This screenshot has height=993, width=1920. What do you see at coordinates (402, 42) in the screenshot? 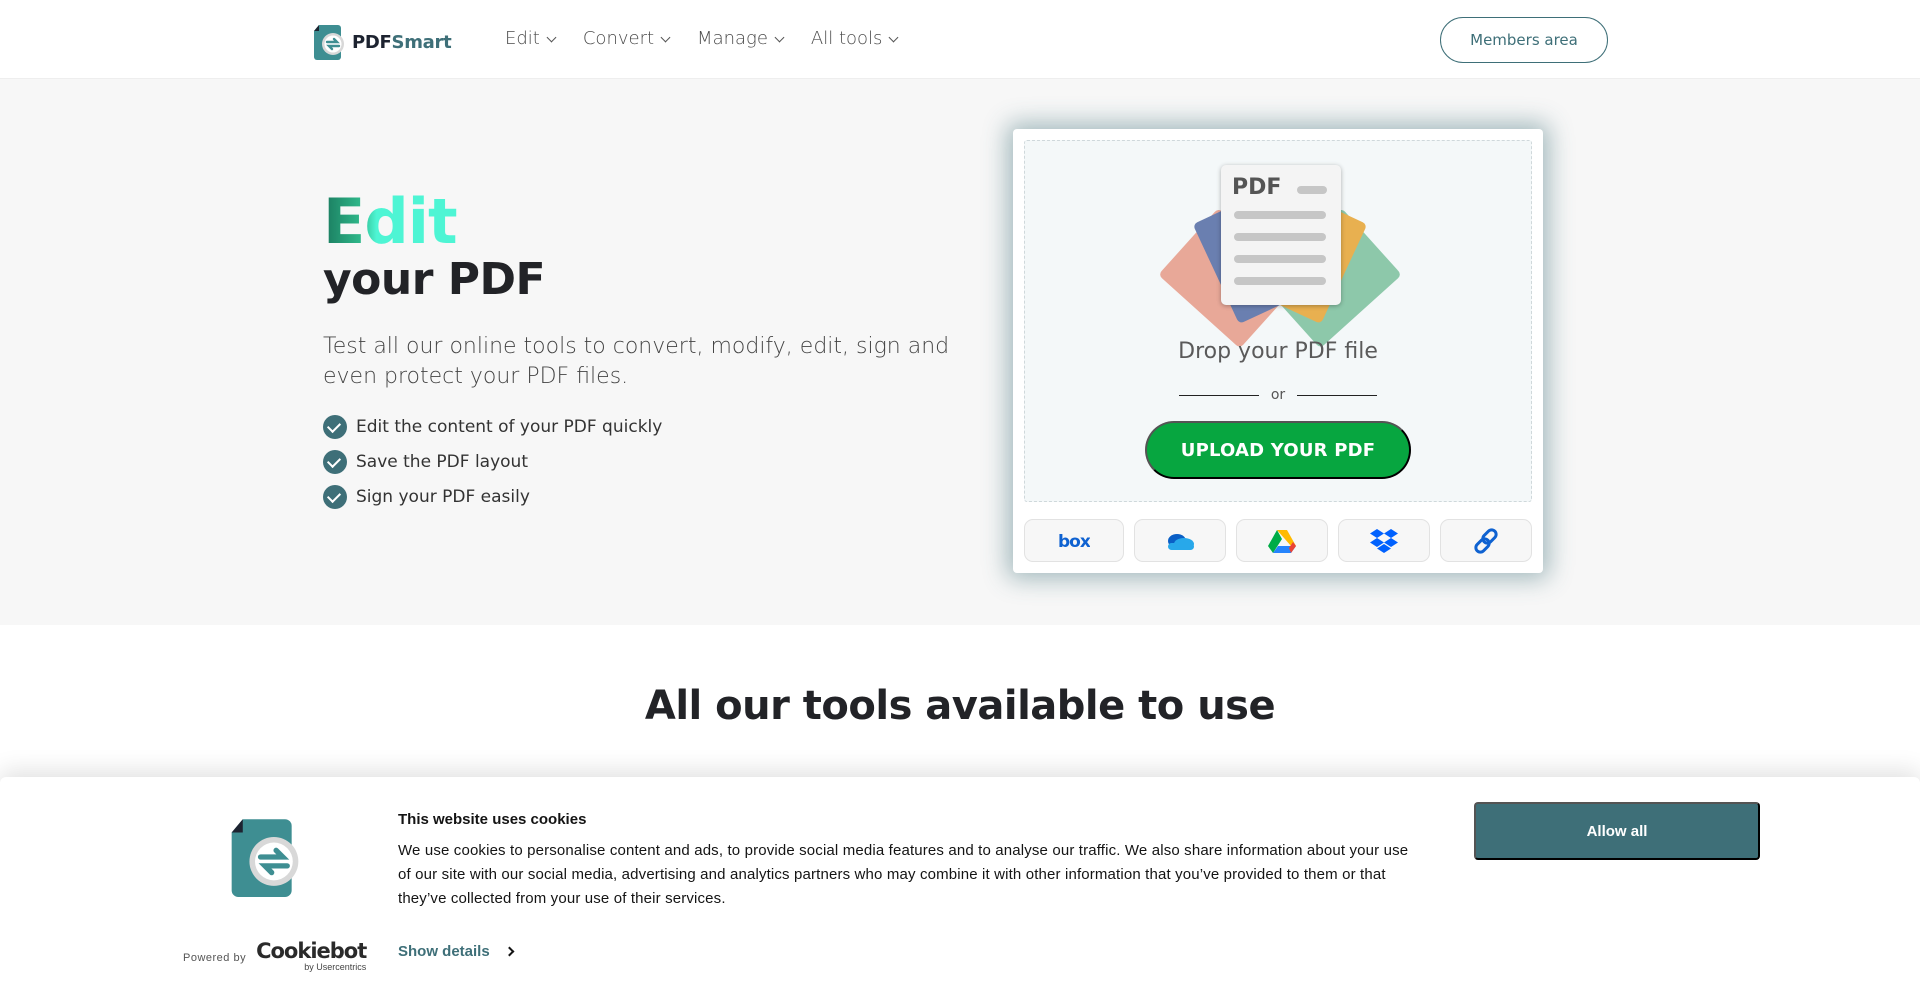
I see `logo-text: PDFSmart` at bounding box center [402, 42].